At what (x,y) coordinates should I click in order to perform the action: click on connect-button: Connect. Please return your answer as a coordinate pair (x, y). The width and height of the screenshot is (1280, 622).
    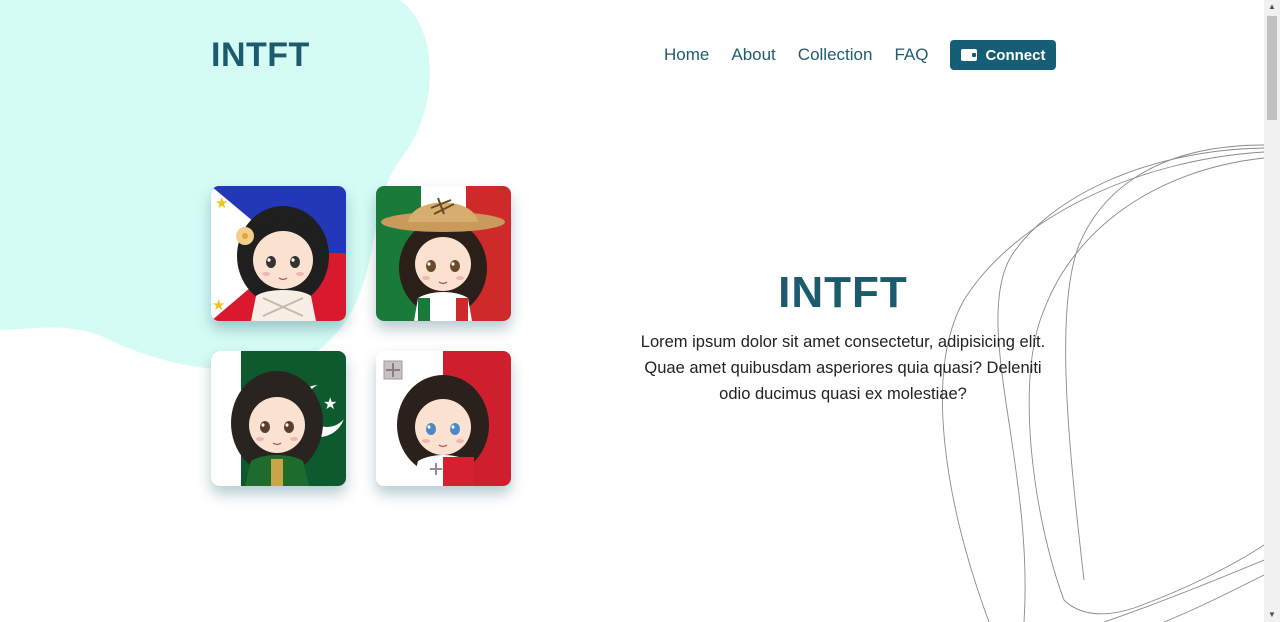
    Looking at the image, I should click on (1003, 55).